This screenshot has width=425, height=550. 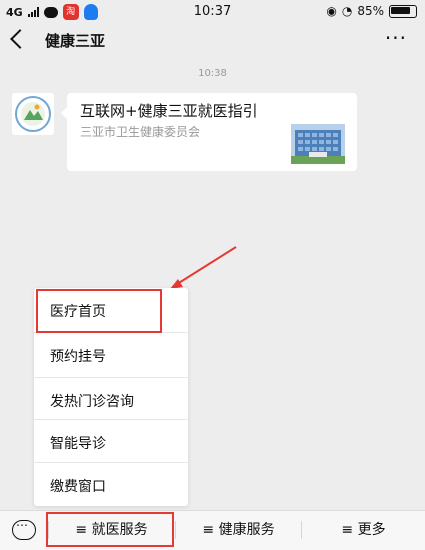 What do you see at coordinates (78, 487) in the screenshot?
I see `menu-item-label: 缴费窗口` at bounding box center [78, 487].